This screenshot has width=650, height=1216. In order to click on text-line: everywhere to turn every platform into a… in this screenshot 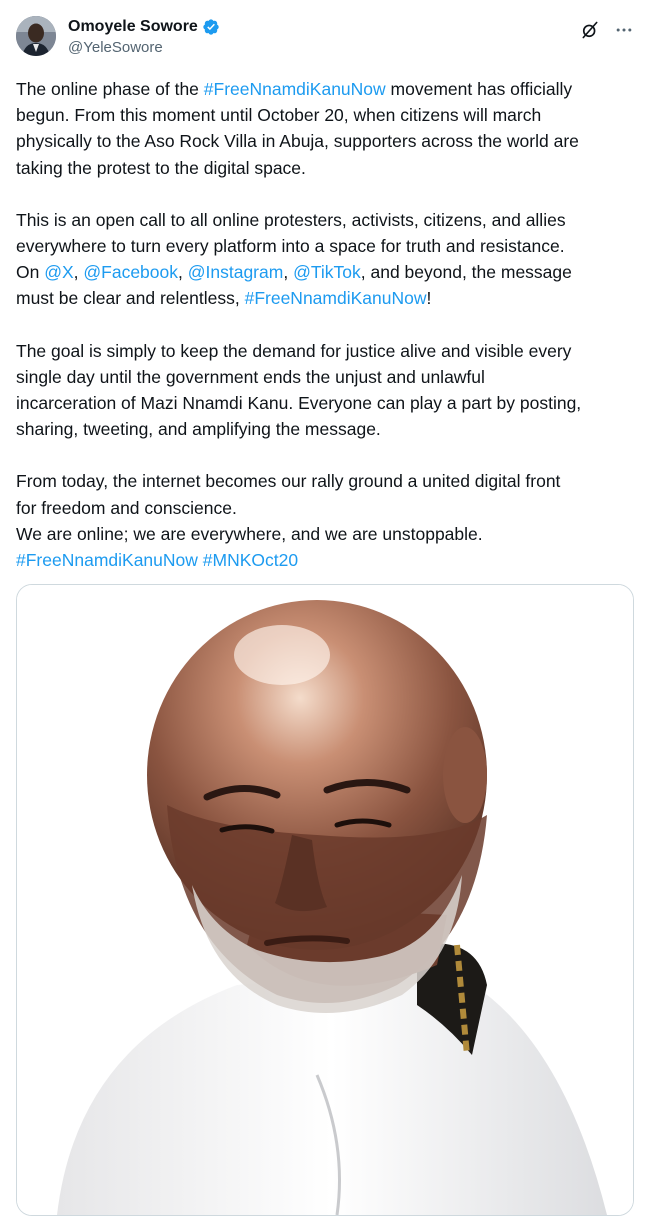, I will do `click(290, 246)`.